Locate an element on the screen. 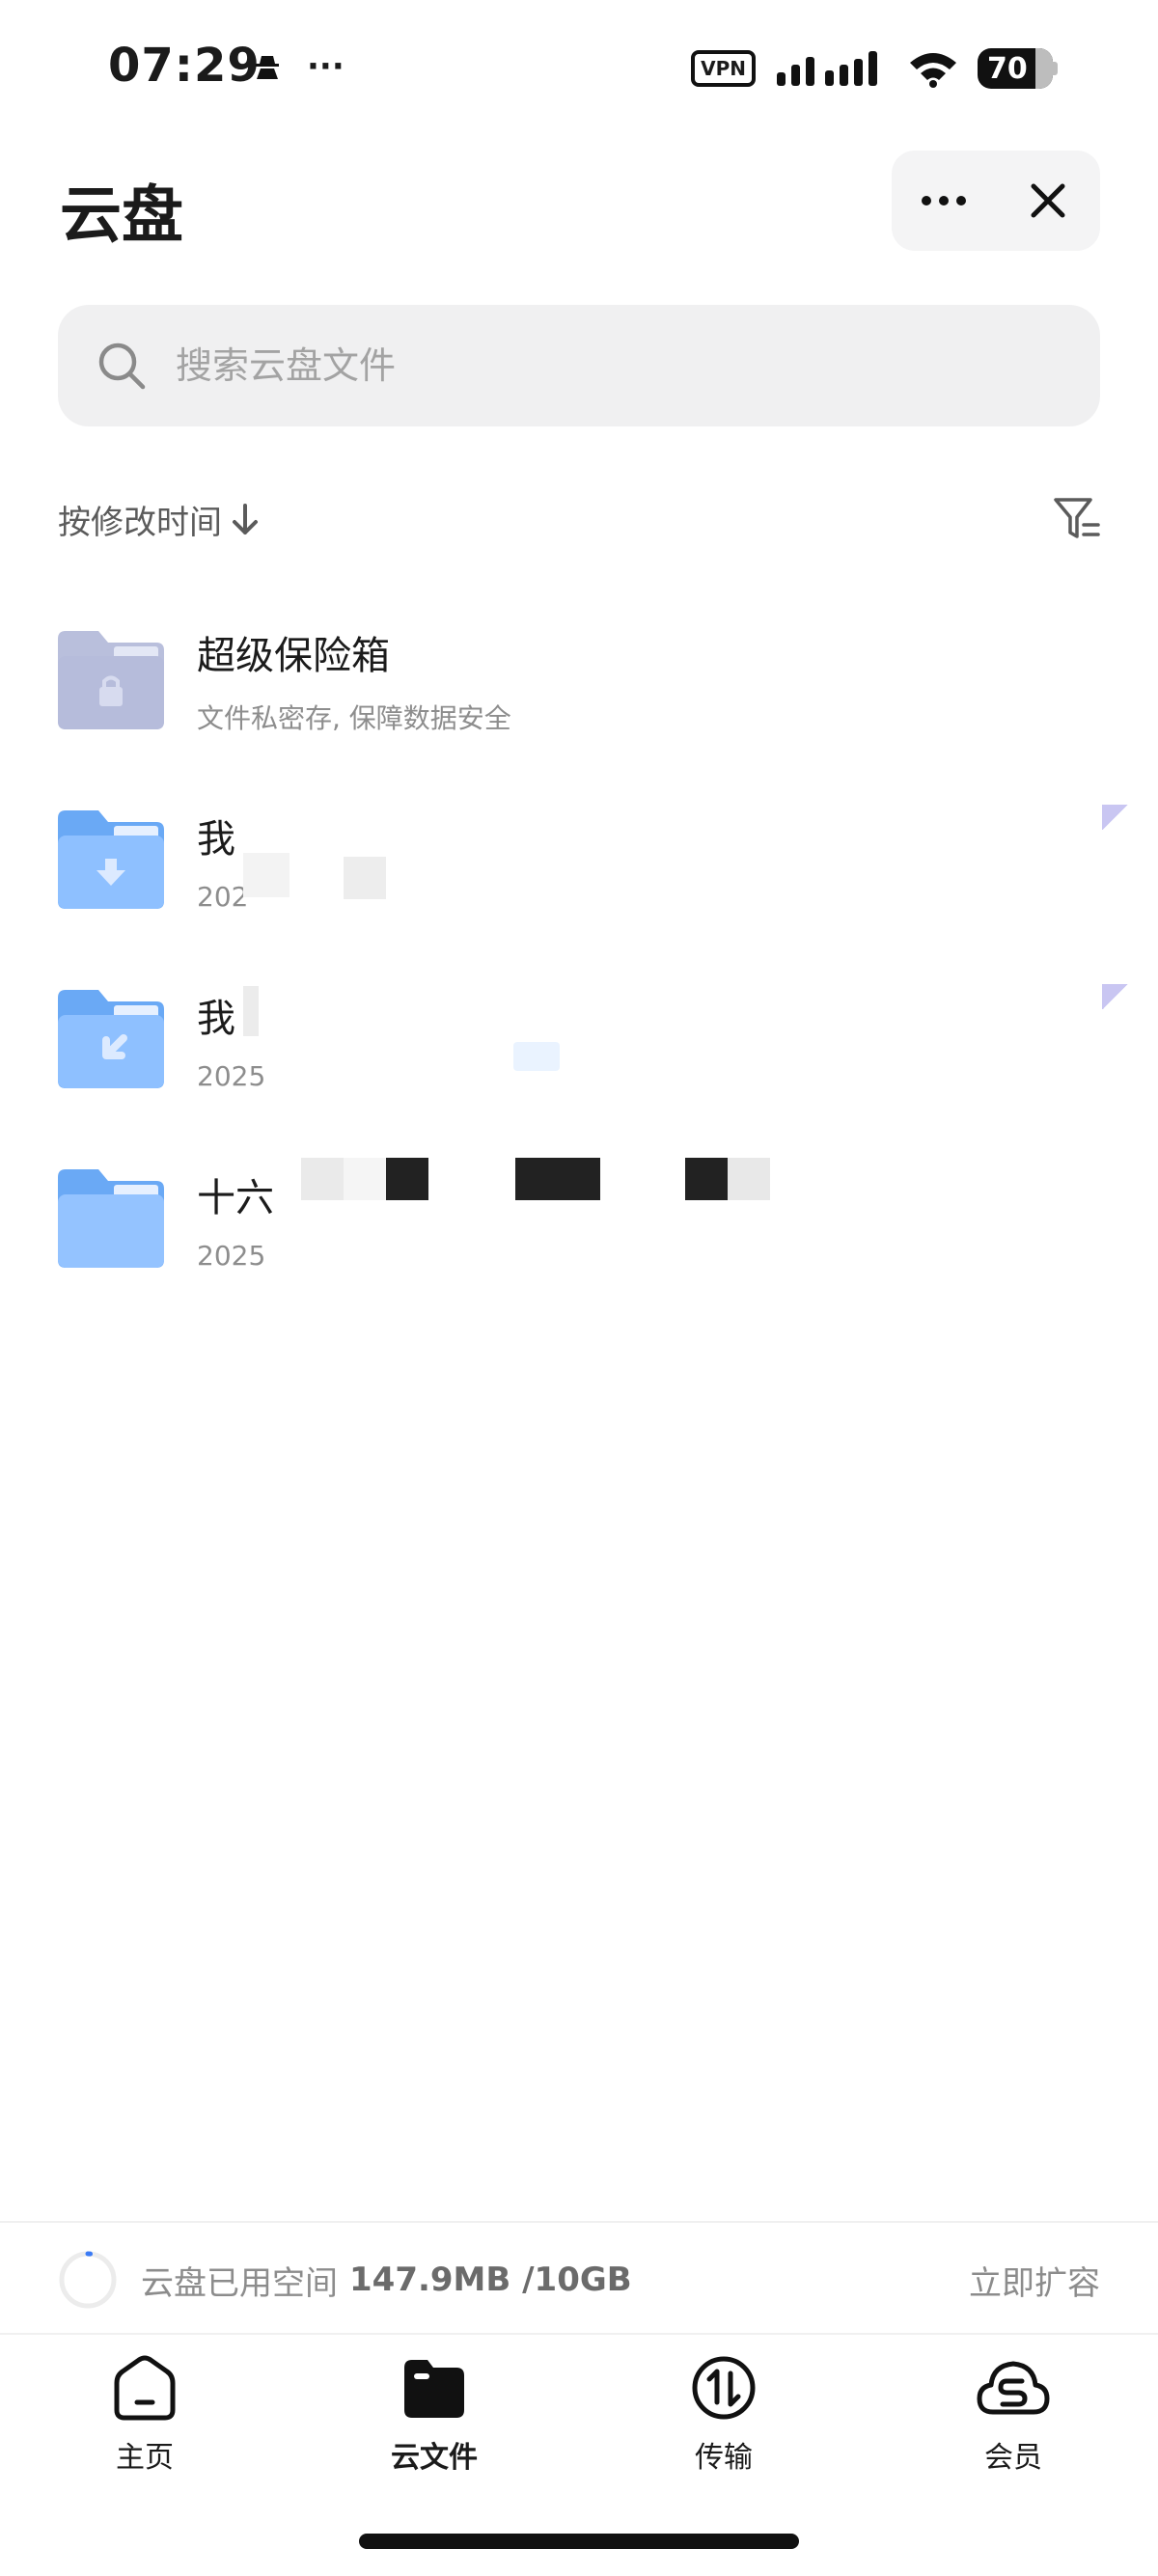  download-folder-icon is located at coordinates (111, 860).